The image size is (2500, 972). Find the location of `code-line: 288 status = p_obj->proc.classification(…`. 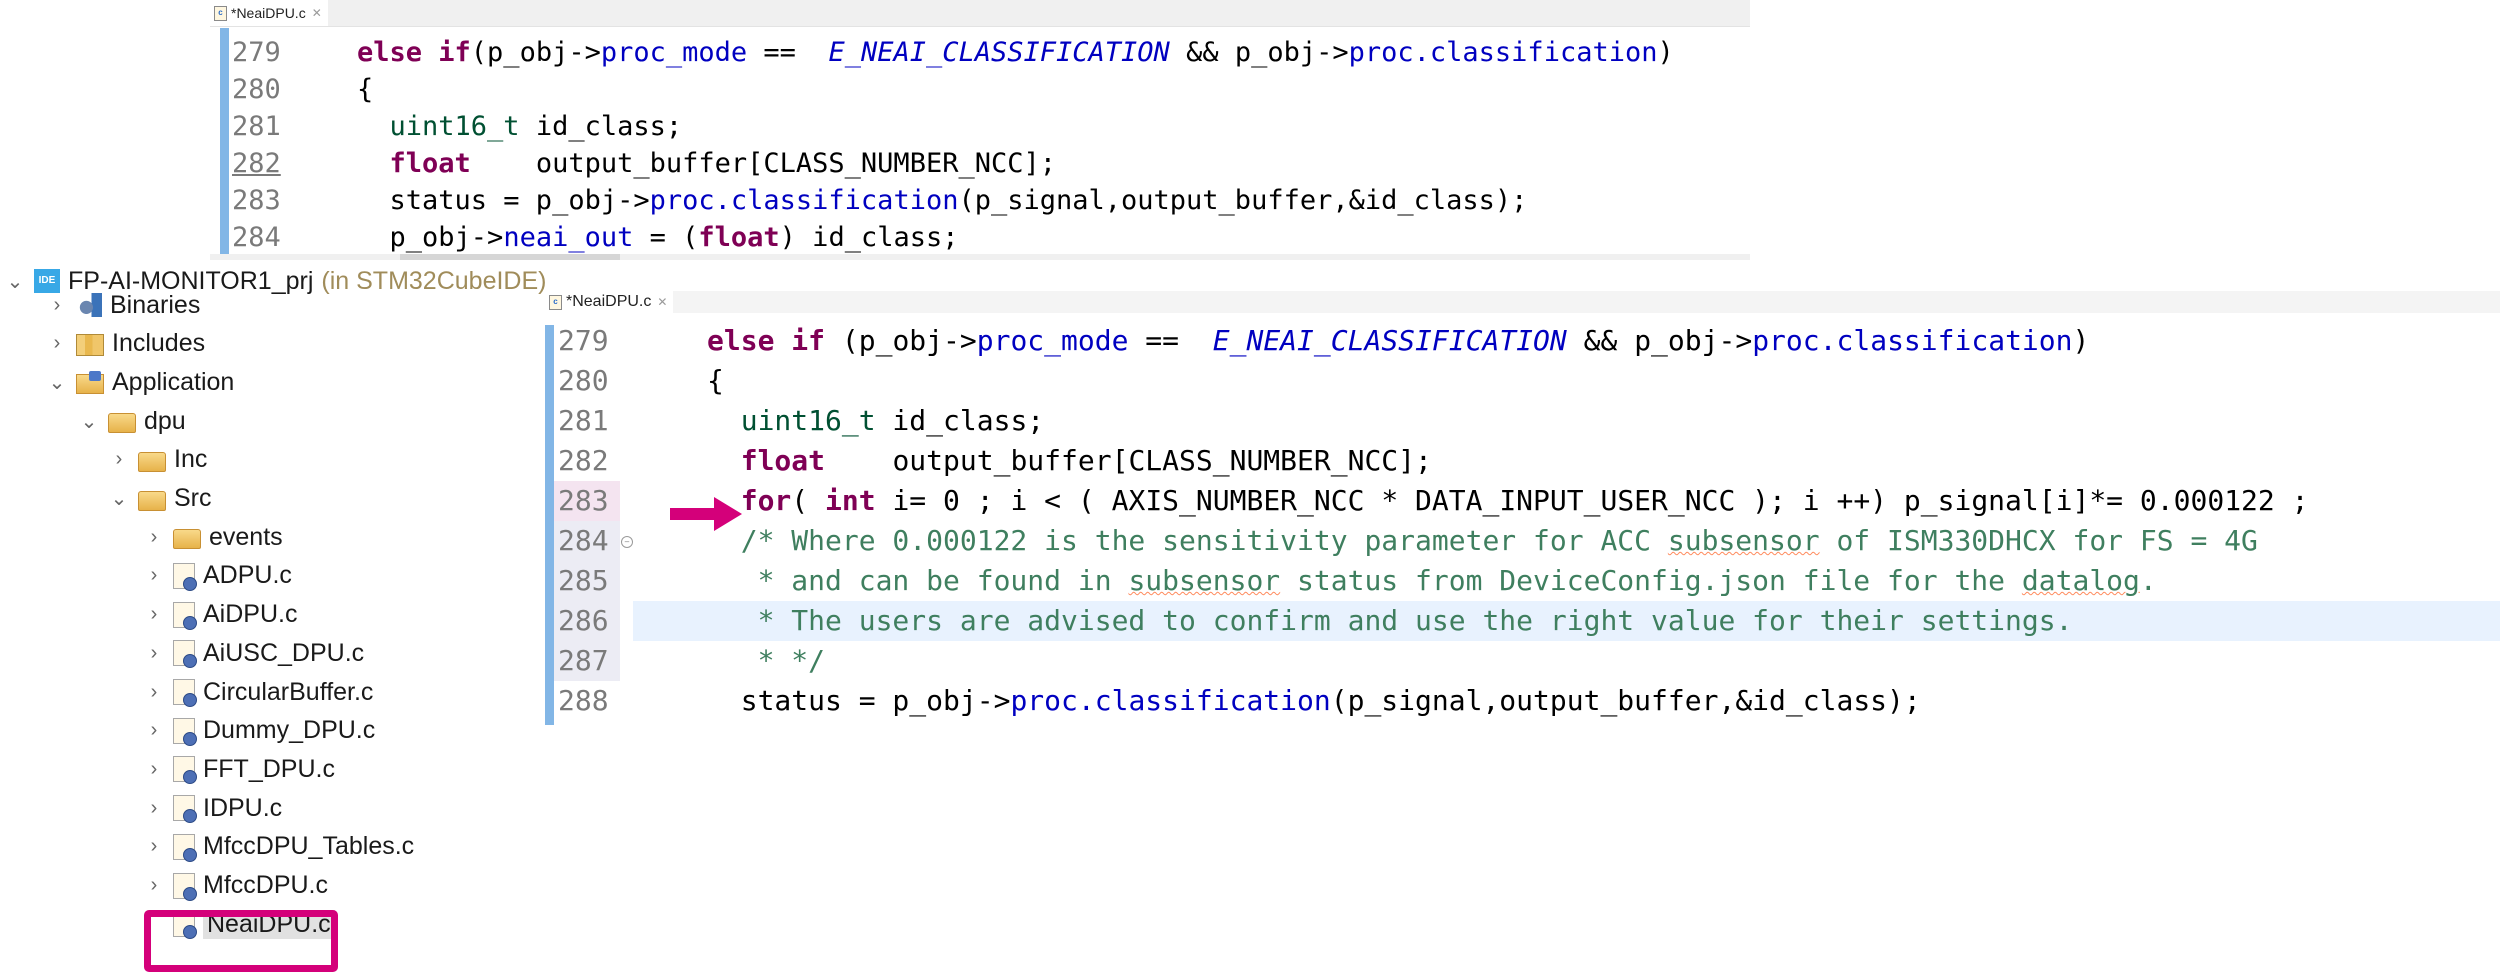

code-line: 288 status = p_obj->proc.classification(… is located at coordinates (1522, 701).